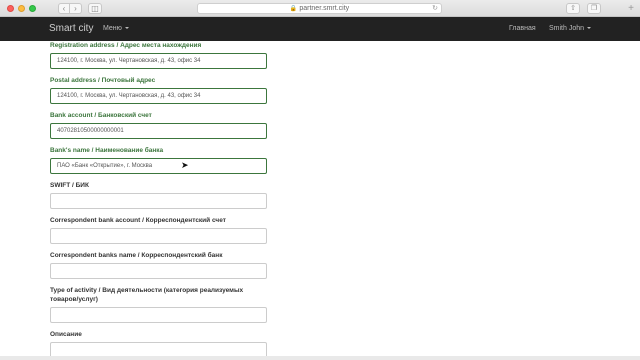 Image resolution: width=640 pixels, height=360 pixels. What do you see at coordinates (69, 185) in the screenshot?
I see `swift-label: SWIFT / БИК` at bounding box center [69, 185].